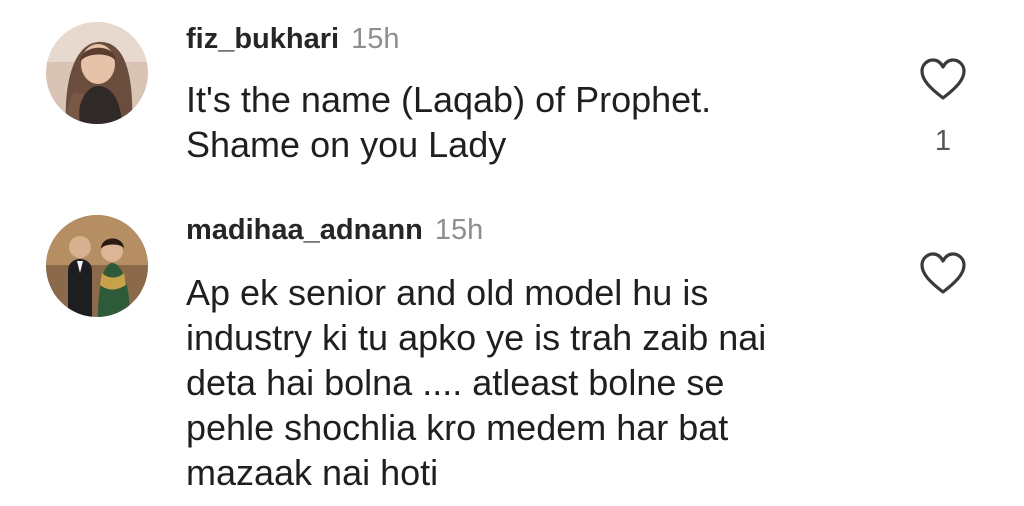  What do you see at coordinates (943, 141) in the screenshot?
I see `like-count: 1` at bounding box center [943, 141].